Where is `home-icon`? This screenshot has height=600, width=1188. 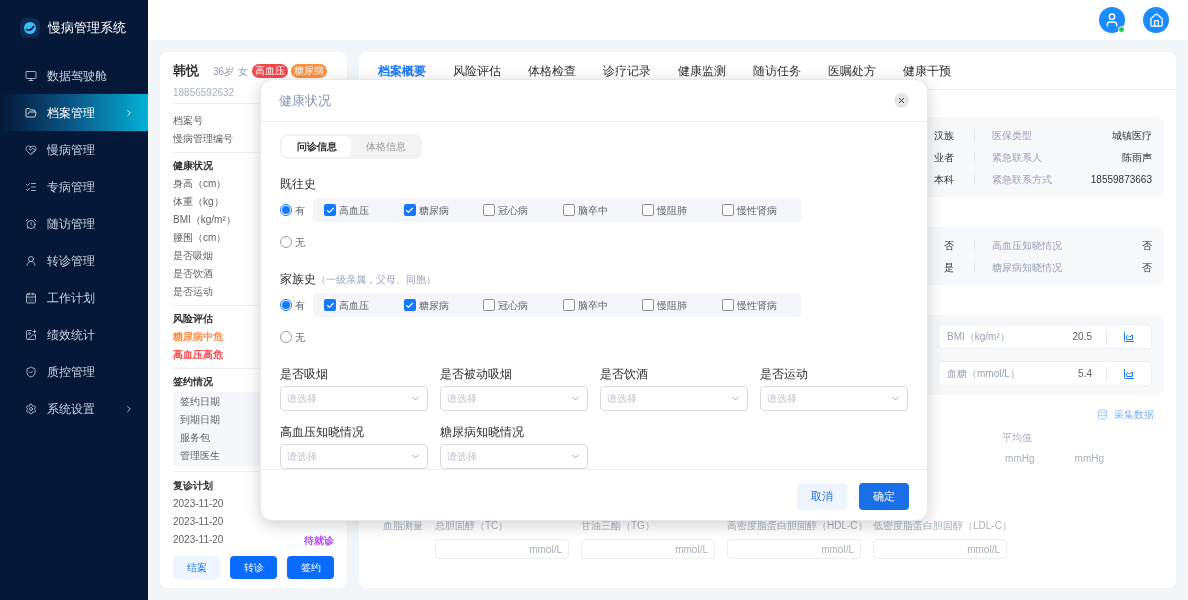 home-icon is located at coordinates (1156, 20).